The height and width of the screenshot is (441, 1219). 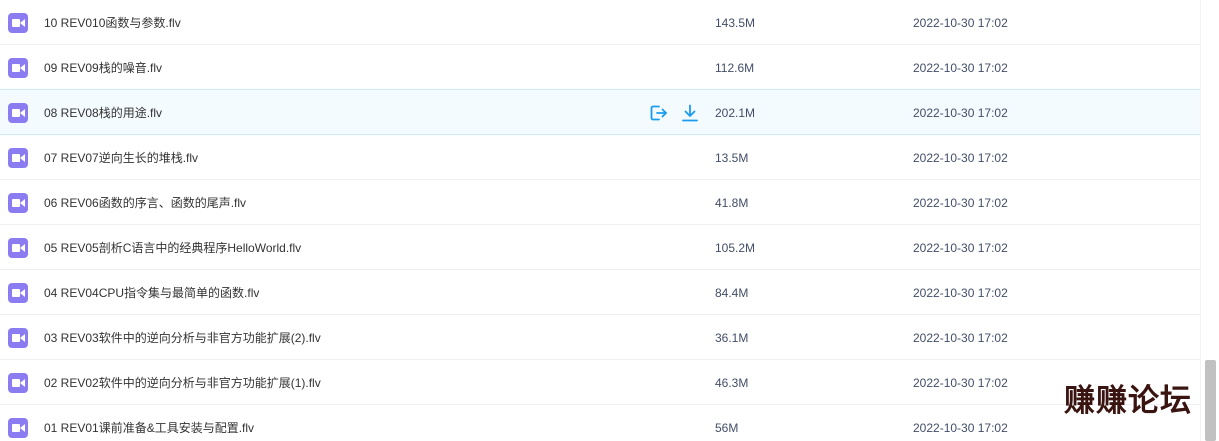 What do you see at coordinates (735, 248) in the screenshot?
I see `file-size: 105.2M` at bounding box center [735, 248].